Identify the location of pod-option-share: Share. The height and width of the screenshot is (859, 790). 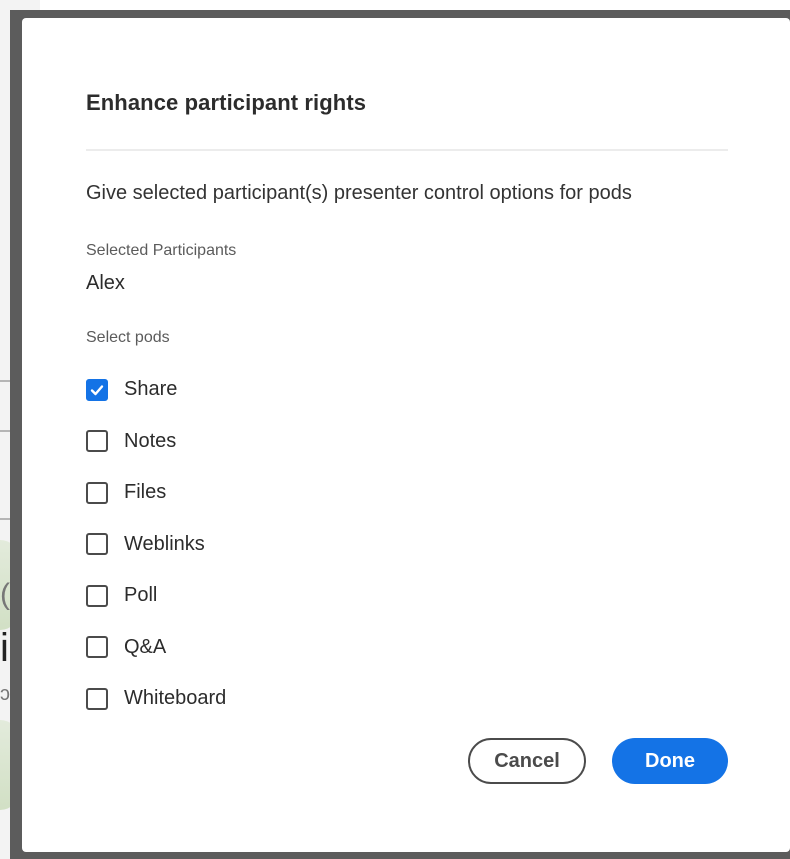
(156, 390).